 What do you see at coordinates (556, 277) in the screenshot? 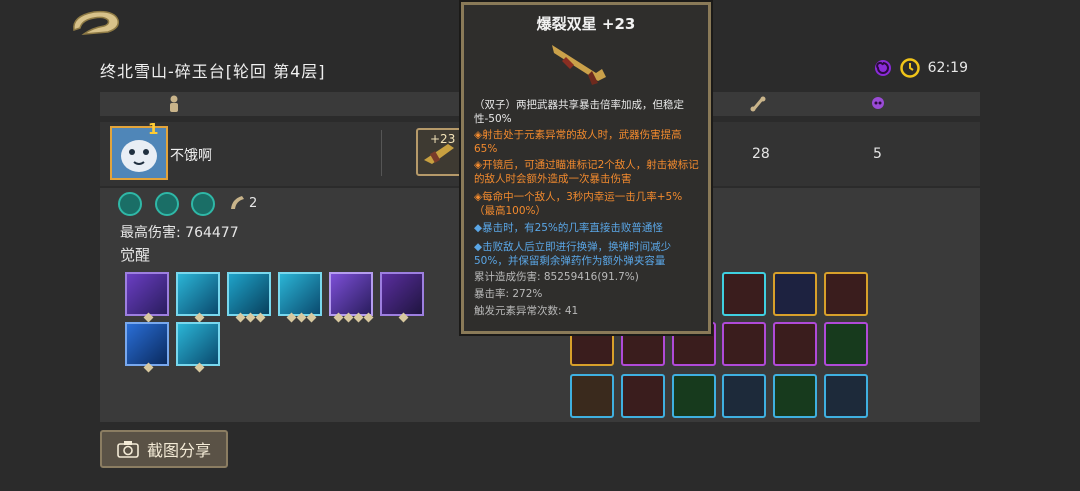
I see `tooltip-total-damage: 累计造成伤害: 85259416(91.7%)` at bounding box center [556, 277].